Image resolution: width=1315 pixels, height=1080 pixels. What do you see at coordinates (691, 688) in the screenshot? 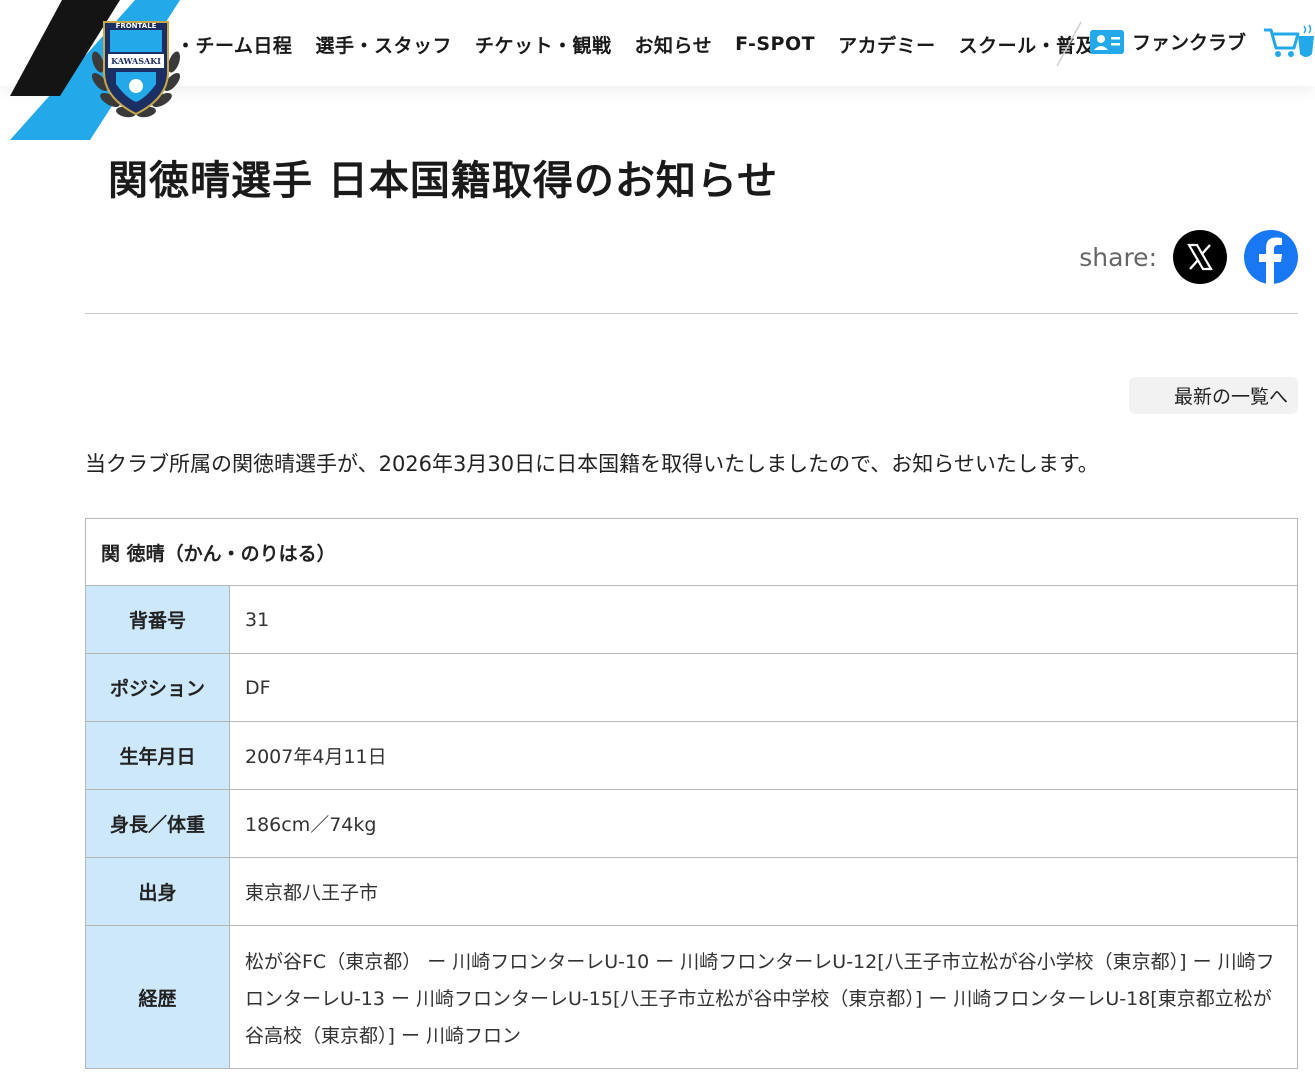
I see `table-row: ポジション DF` at bounding box center [691, 688].